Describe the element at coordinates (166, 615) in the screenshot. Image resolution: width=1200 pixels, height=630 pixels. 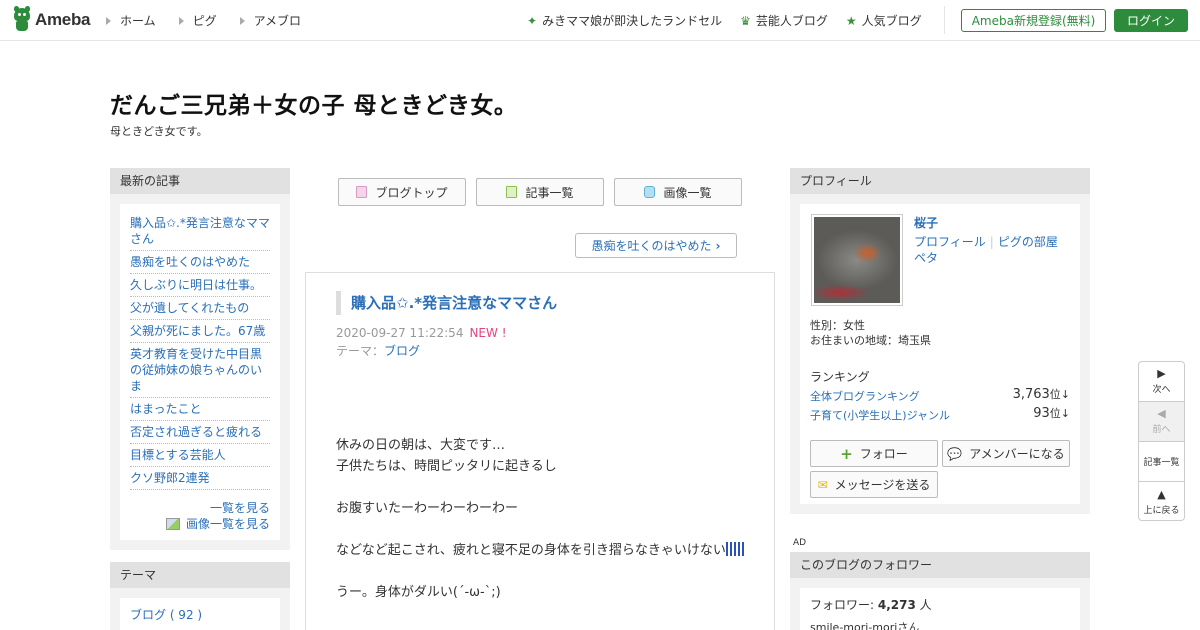
I see `theme-blog-link: ブログ ( 92 )` at that location.